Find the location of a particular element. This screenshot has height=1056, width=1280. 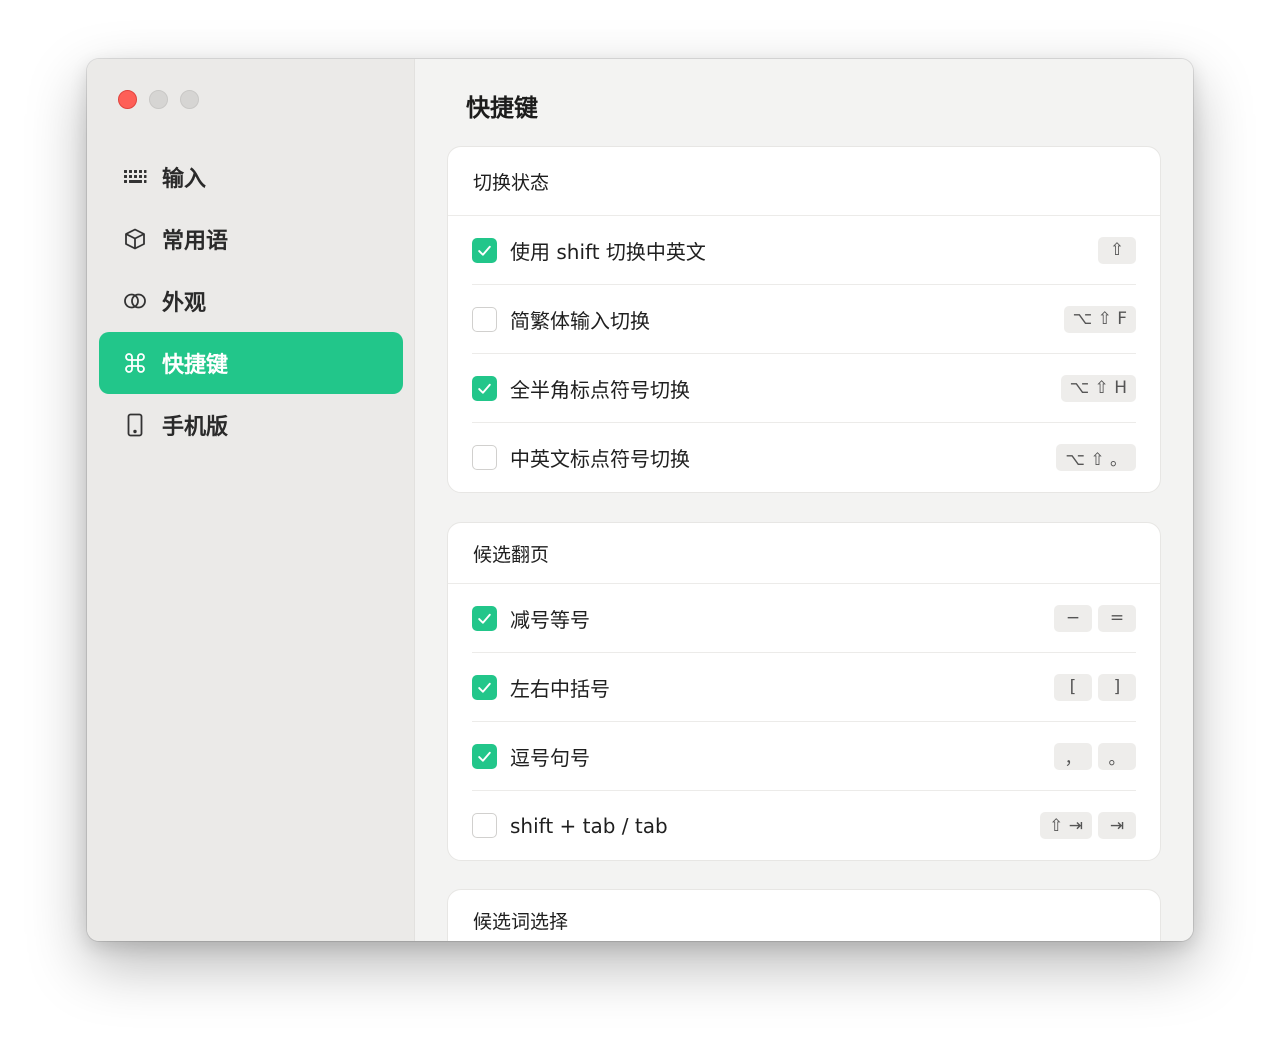

key-badge: ⌥ ⇧ 。 is located at coordinates (1096, 457).